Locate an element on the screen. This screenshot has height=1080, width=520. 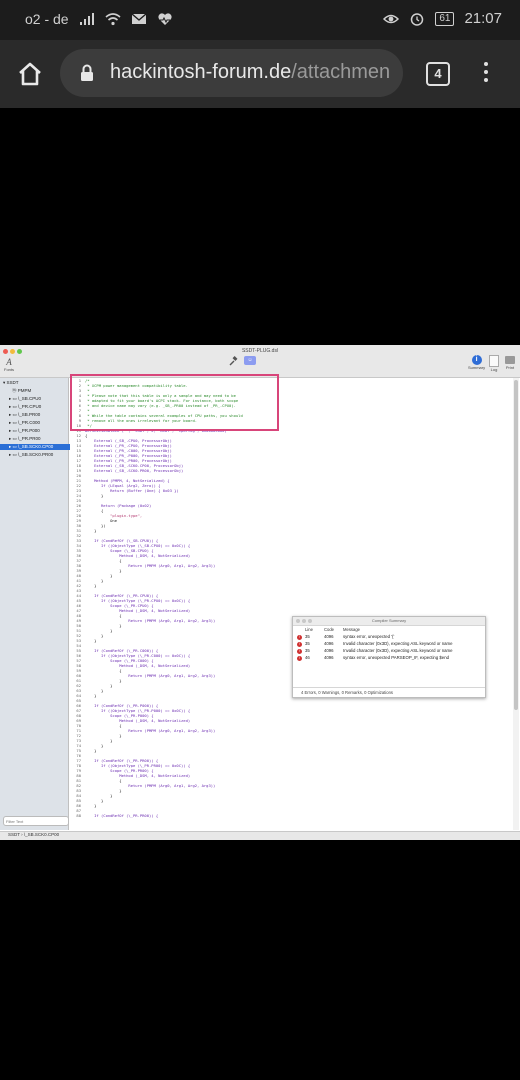
sidebar-item-sb-pr00: ▸ ▭ \_SB.PR00 is located at coordinates (38, 415).